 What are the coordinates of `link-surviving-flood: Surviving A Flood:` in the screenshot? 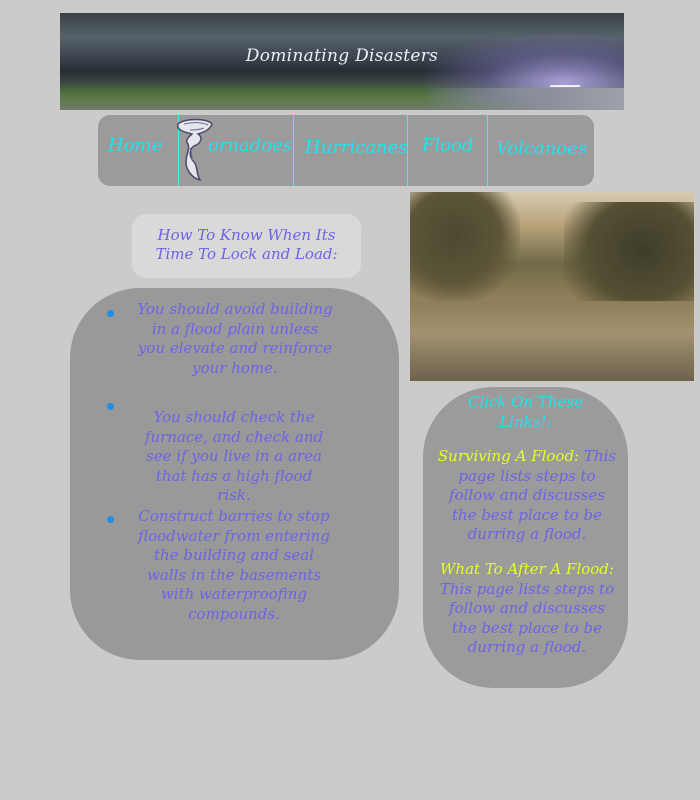 It's located at (508, 456).